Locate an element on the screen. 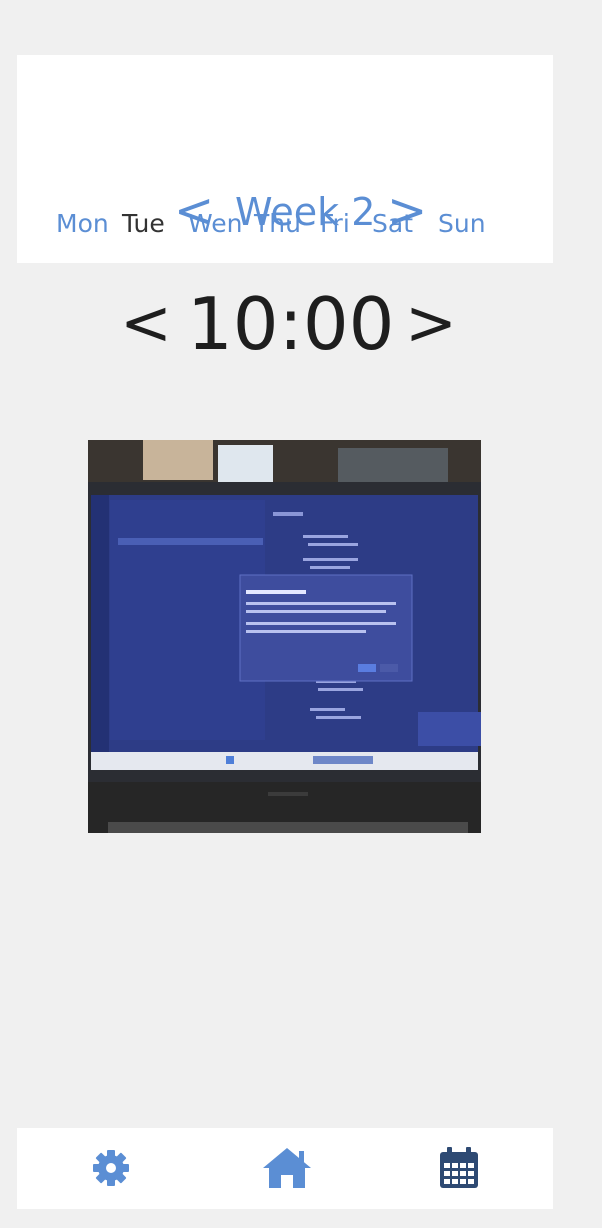 The image size is (602, 1228). next-time-button: > is located at coordinates (431, 323).